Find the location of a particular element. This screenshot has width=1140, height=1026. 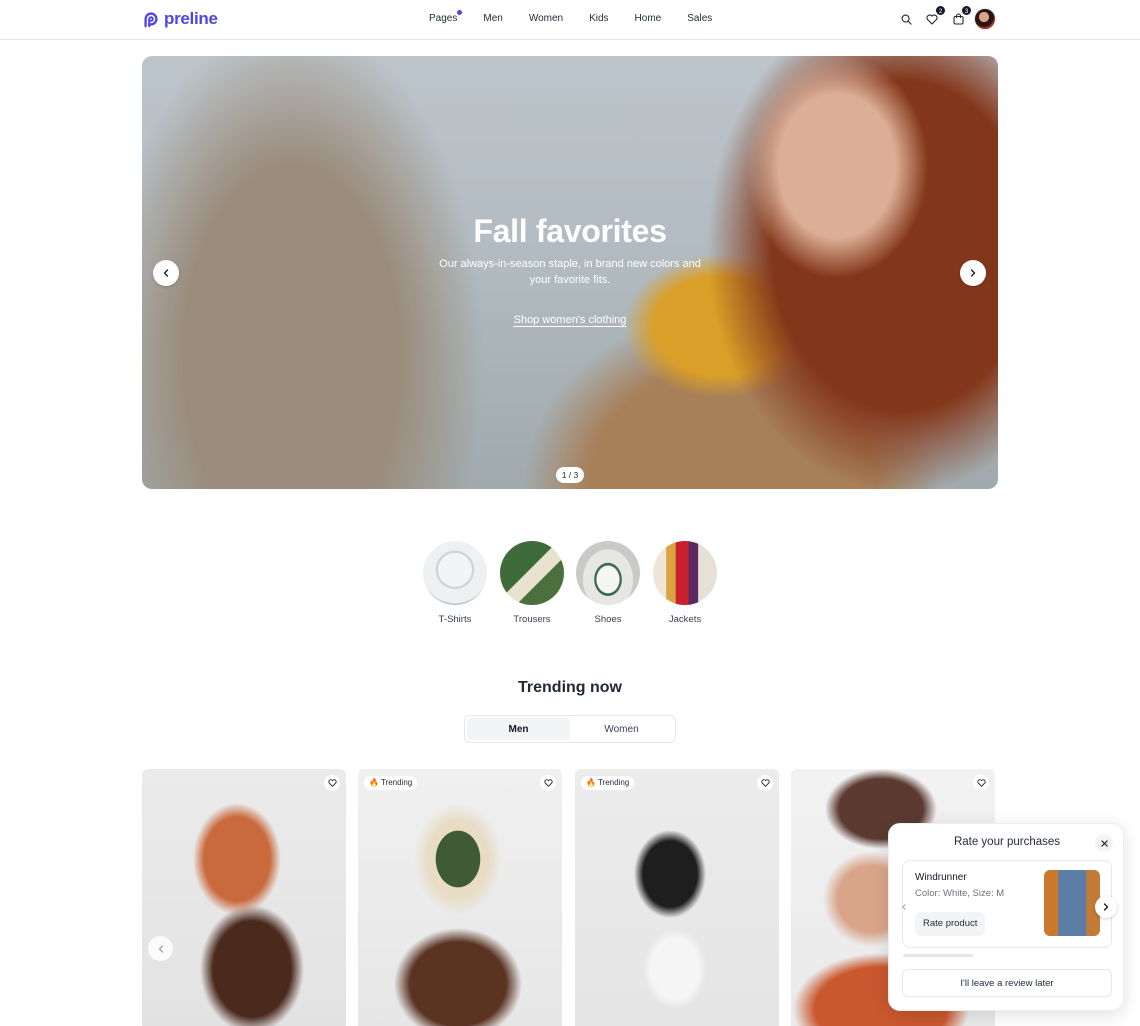

hero-shop-link: Shop women's clothing is located at coordinates (570, 320).